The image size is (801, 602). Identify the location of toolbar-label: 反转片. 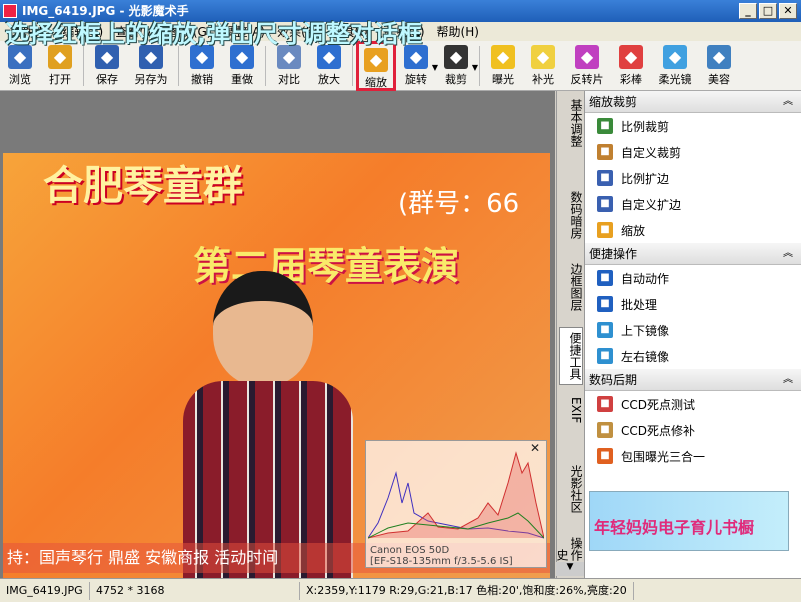
(587, 79).